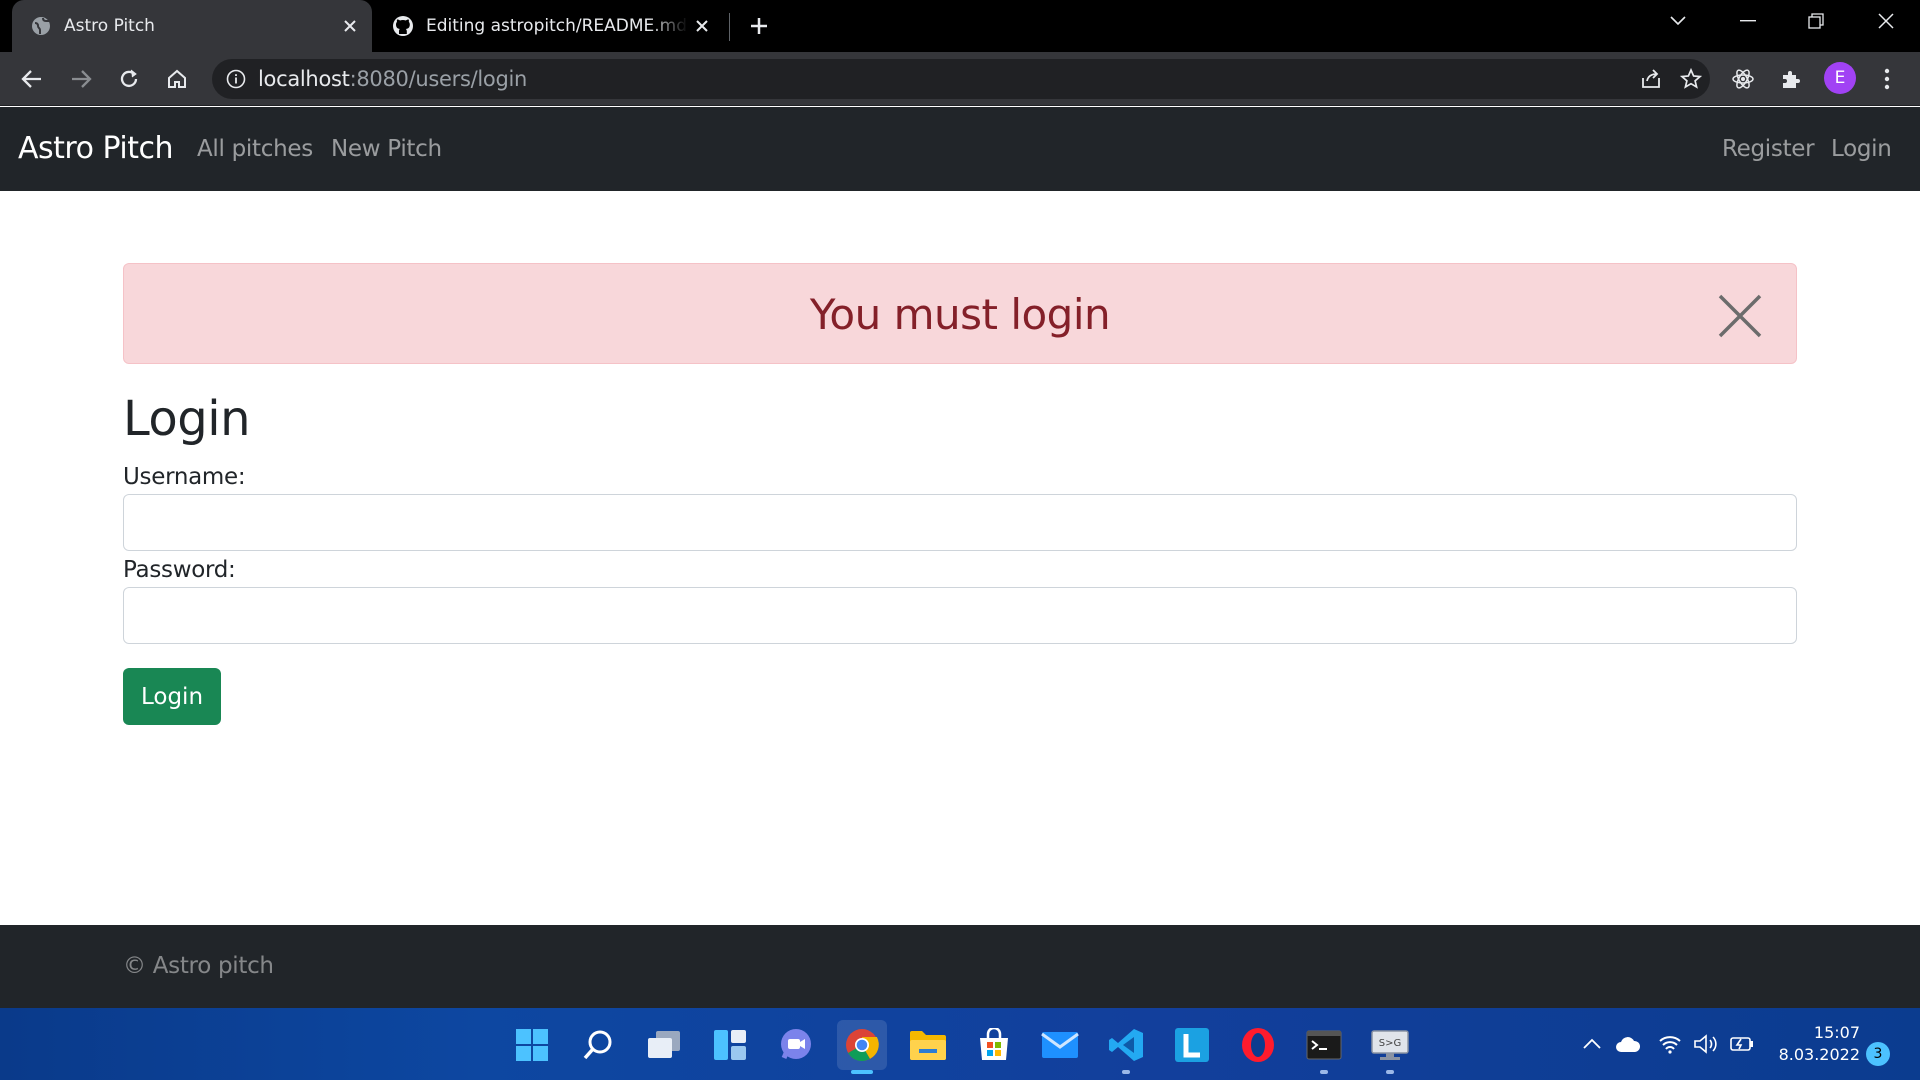  What do you see at coordinates (1706, 1044) in the screenshot?
I see `volume-icon` at bounding box center [1706, 1044].